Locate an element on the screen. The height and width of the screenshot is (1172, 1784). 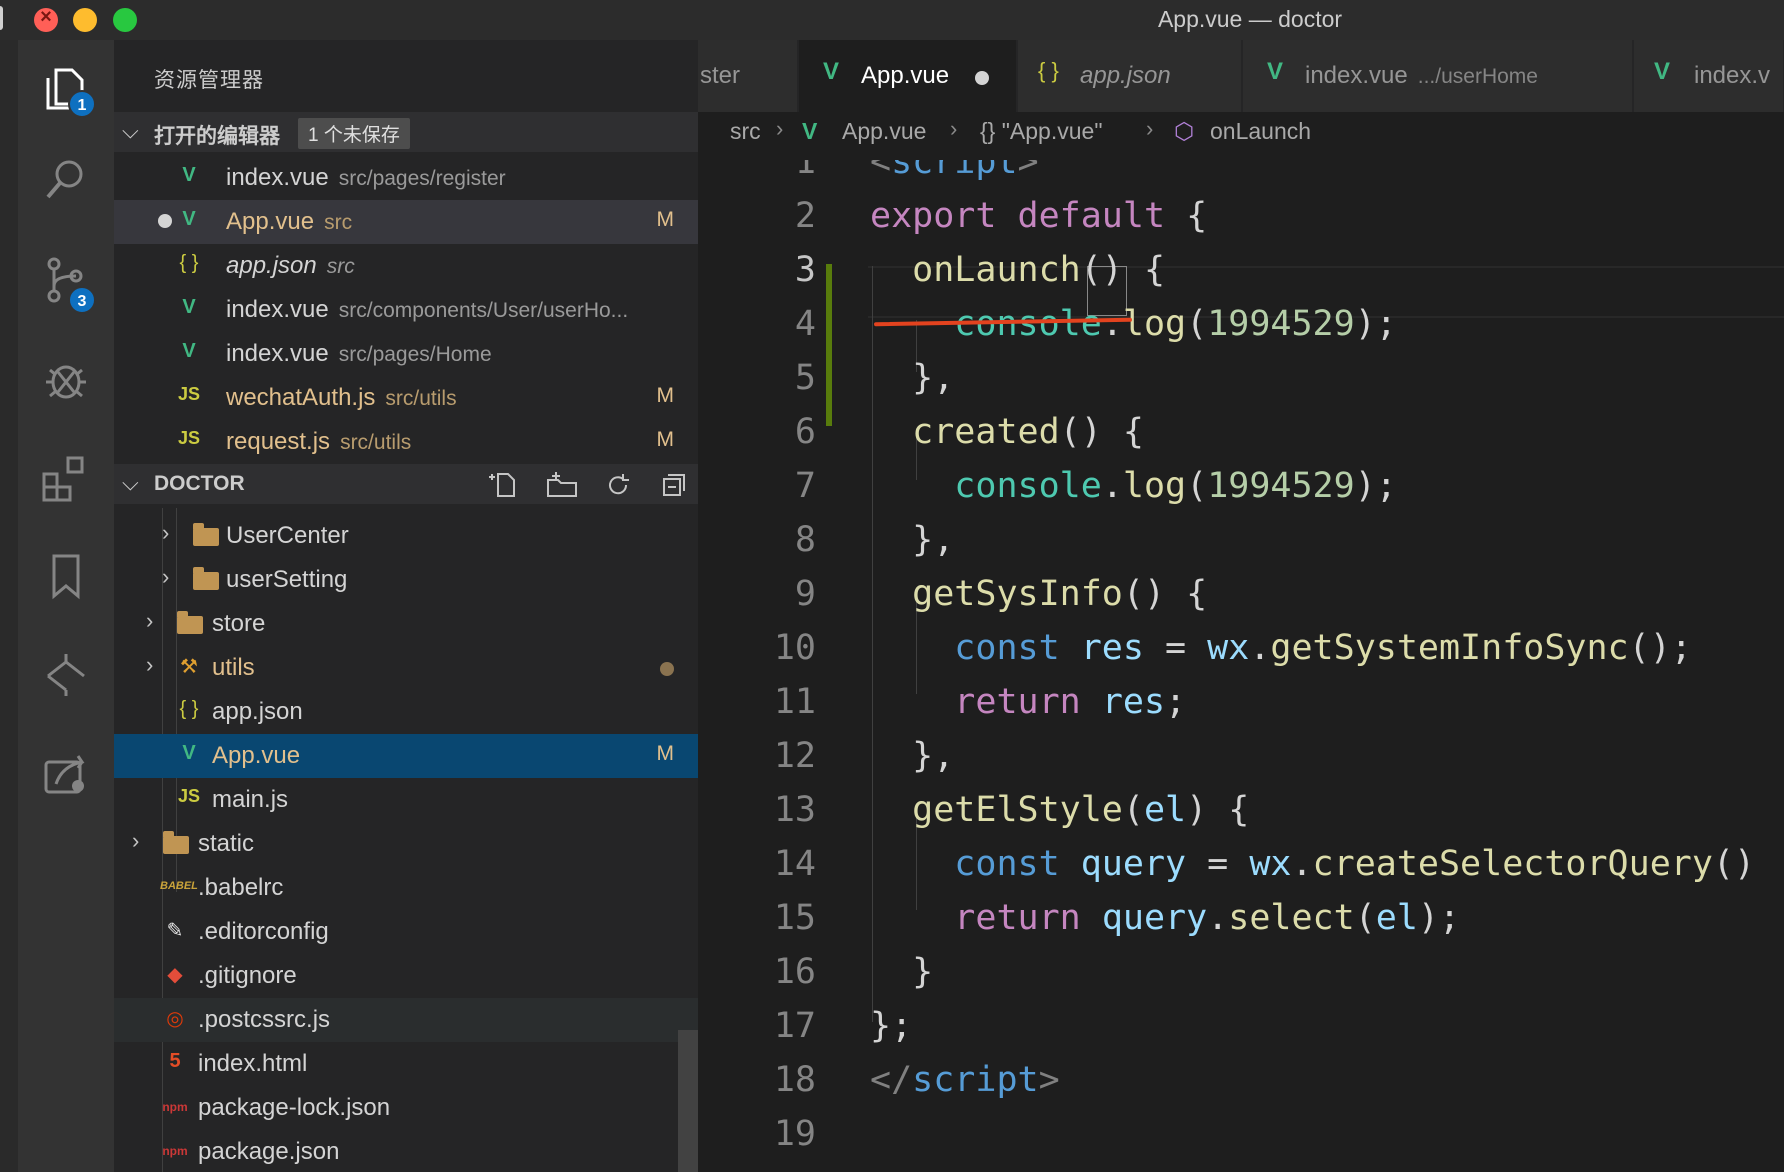
open-editors-label: 打开的编辑器 is located at coordinates (217, 136).